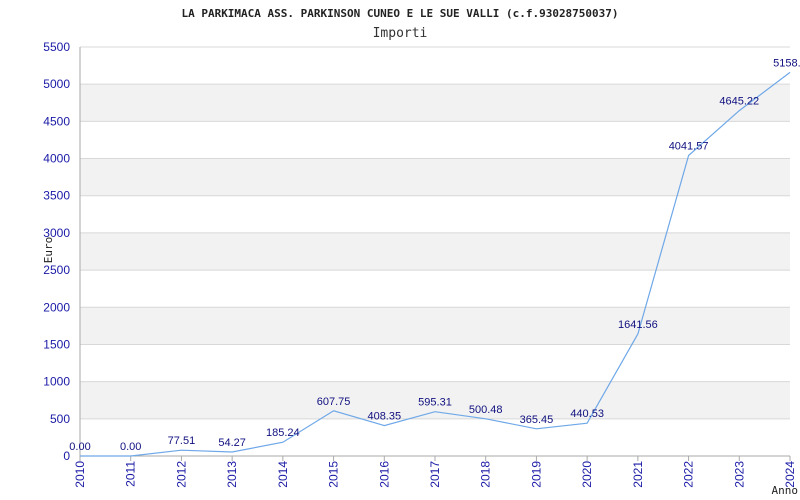  Describe the element at coordinates (384, 417) in the screenshot. I see `data-label: 408.35` at that location.